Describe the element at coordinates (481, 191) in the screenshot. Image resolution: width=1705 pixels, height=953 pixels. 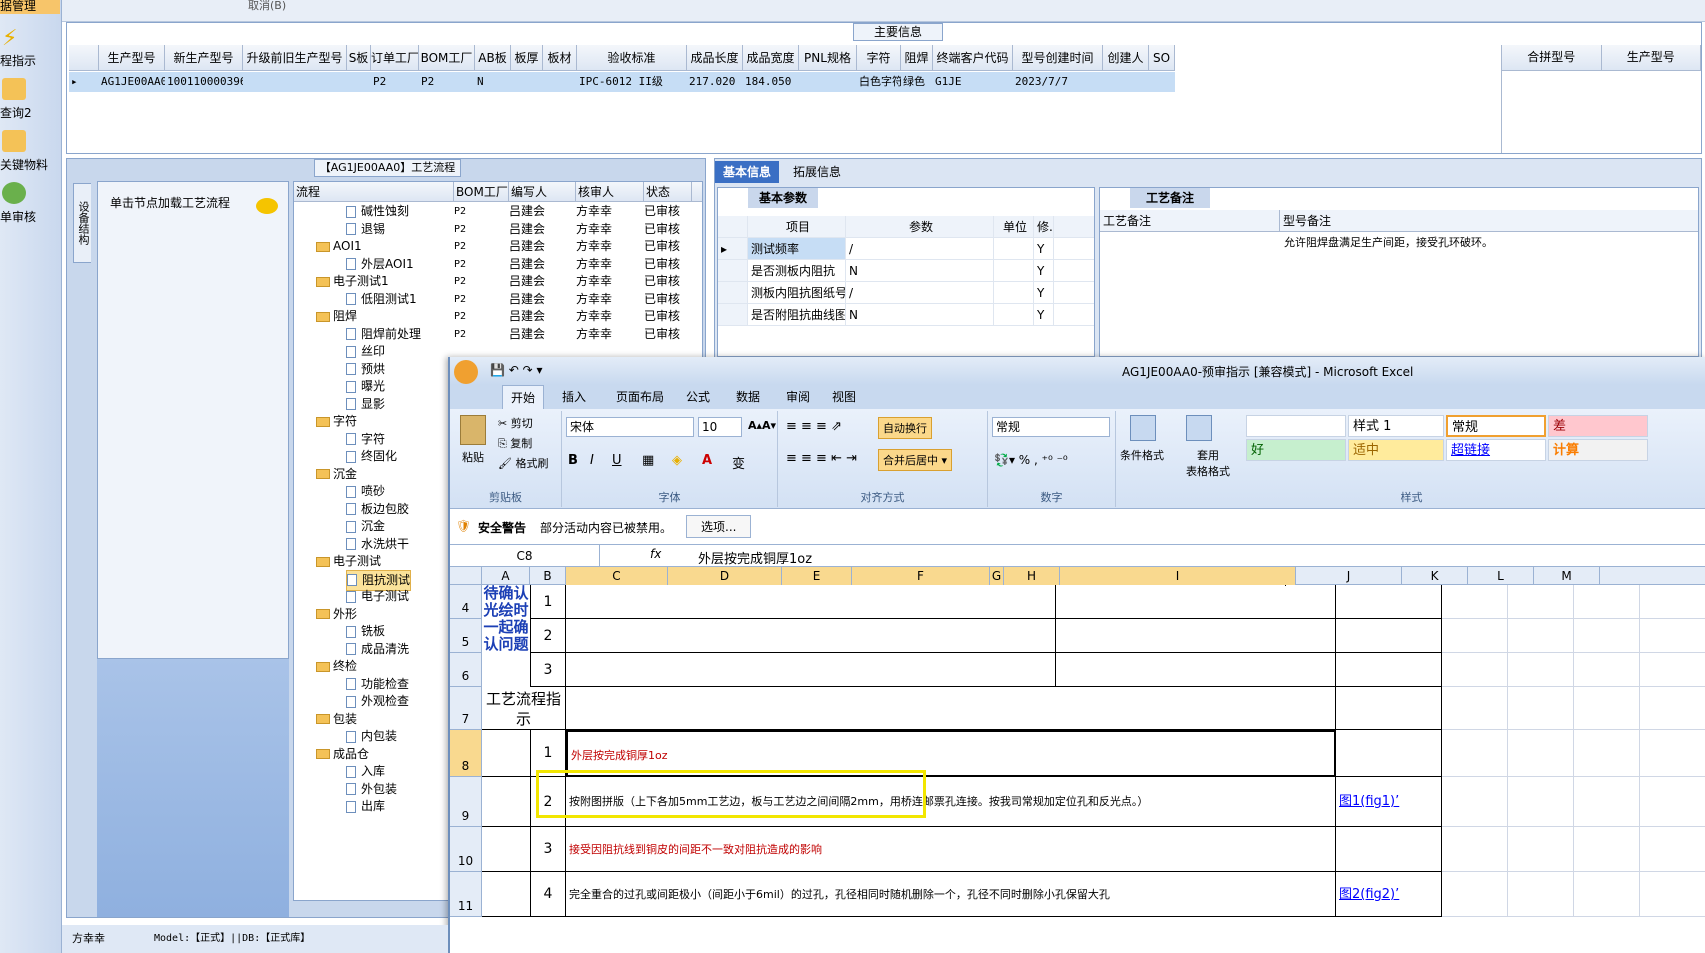
I see `tree-column-header: BOM工厂` at that location.